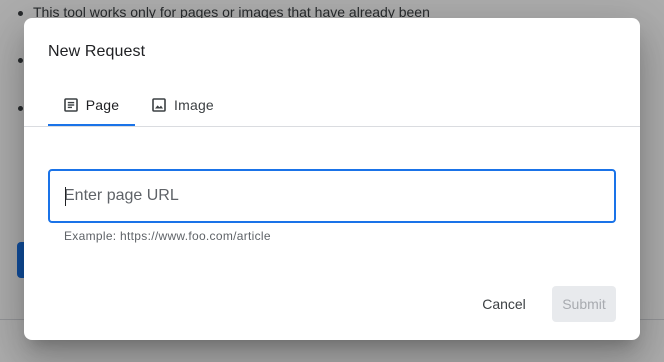 The image size is (664, 362). What do you see at coordinates (584, 304) in the screenshot?
I see `submit-button: Submit` at bounding box center [584, 304].